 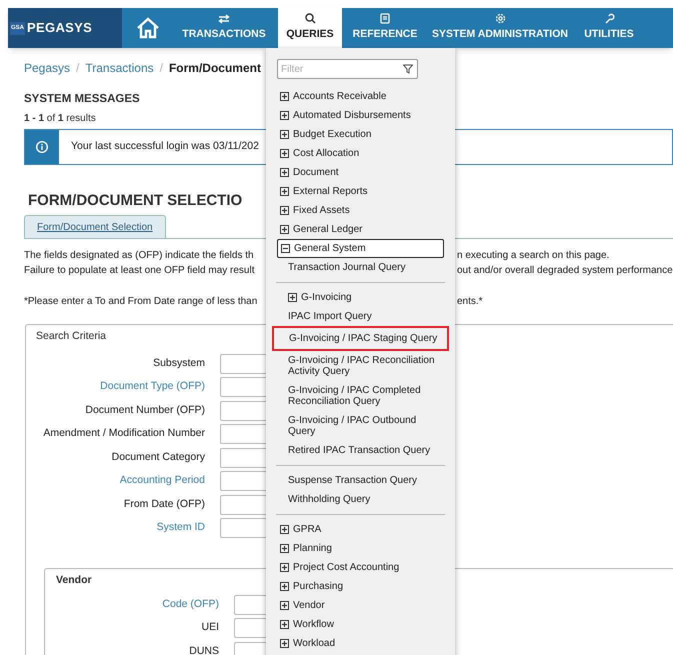 I want to click on breadcrumb-link: Pegasys, so click(x=47, y=68).